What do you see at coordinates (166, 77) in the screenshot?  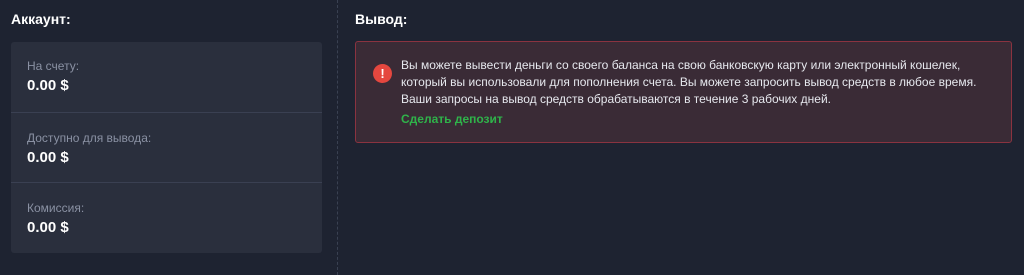 I see `balance-stat: На счету: 0.00 $` at bounding box center [166, 77].